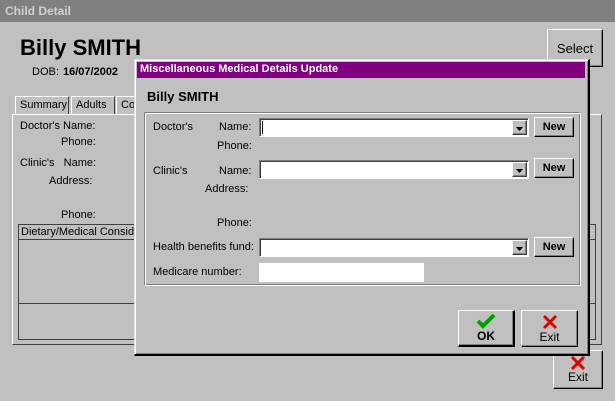 The height and width of the screenshot is (401, 615). What do you see at coordinates (486, 336) in the screenshot?
I see `ok-label: OK` at bounding box center [486, 336].